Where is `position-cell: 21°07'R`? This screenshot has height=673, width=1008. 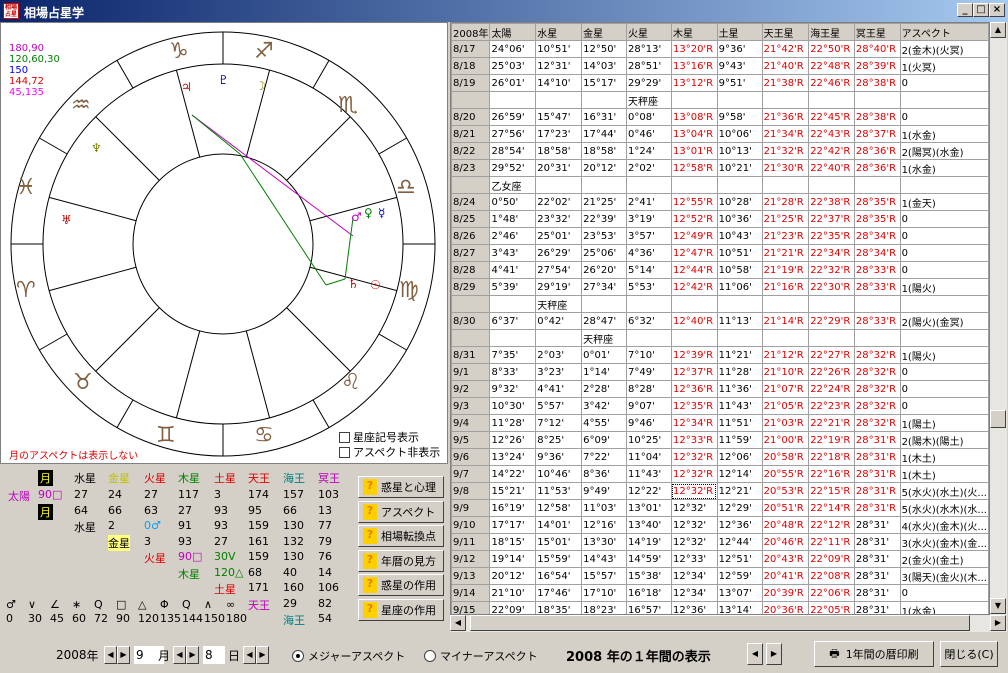
position-cell: 21°07'R is located at coordinates (785, 389).